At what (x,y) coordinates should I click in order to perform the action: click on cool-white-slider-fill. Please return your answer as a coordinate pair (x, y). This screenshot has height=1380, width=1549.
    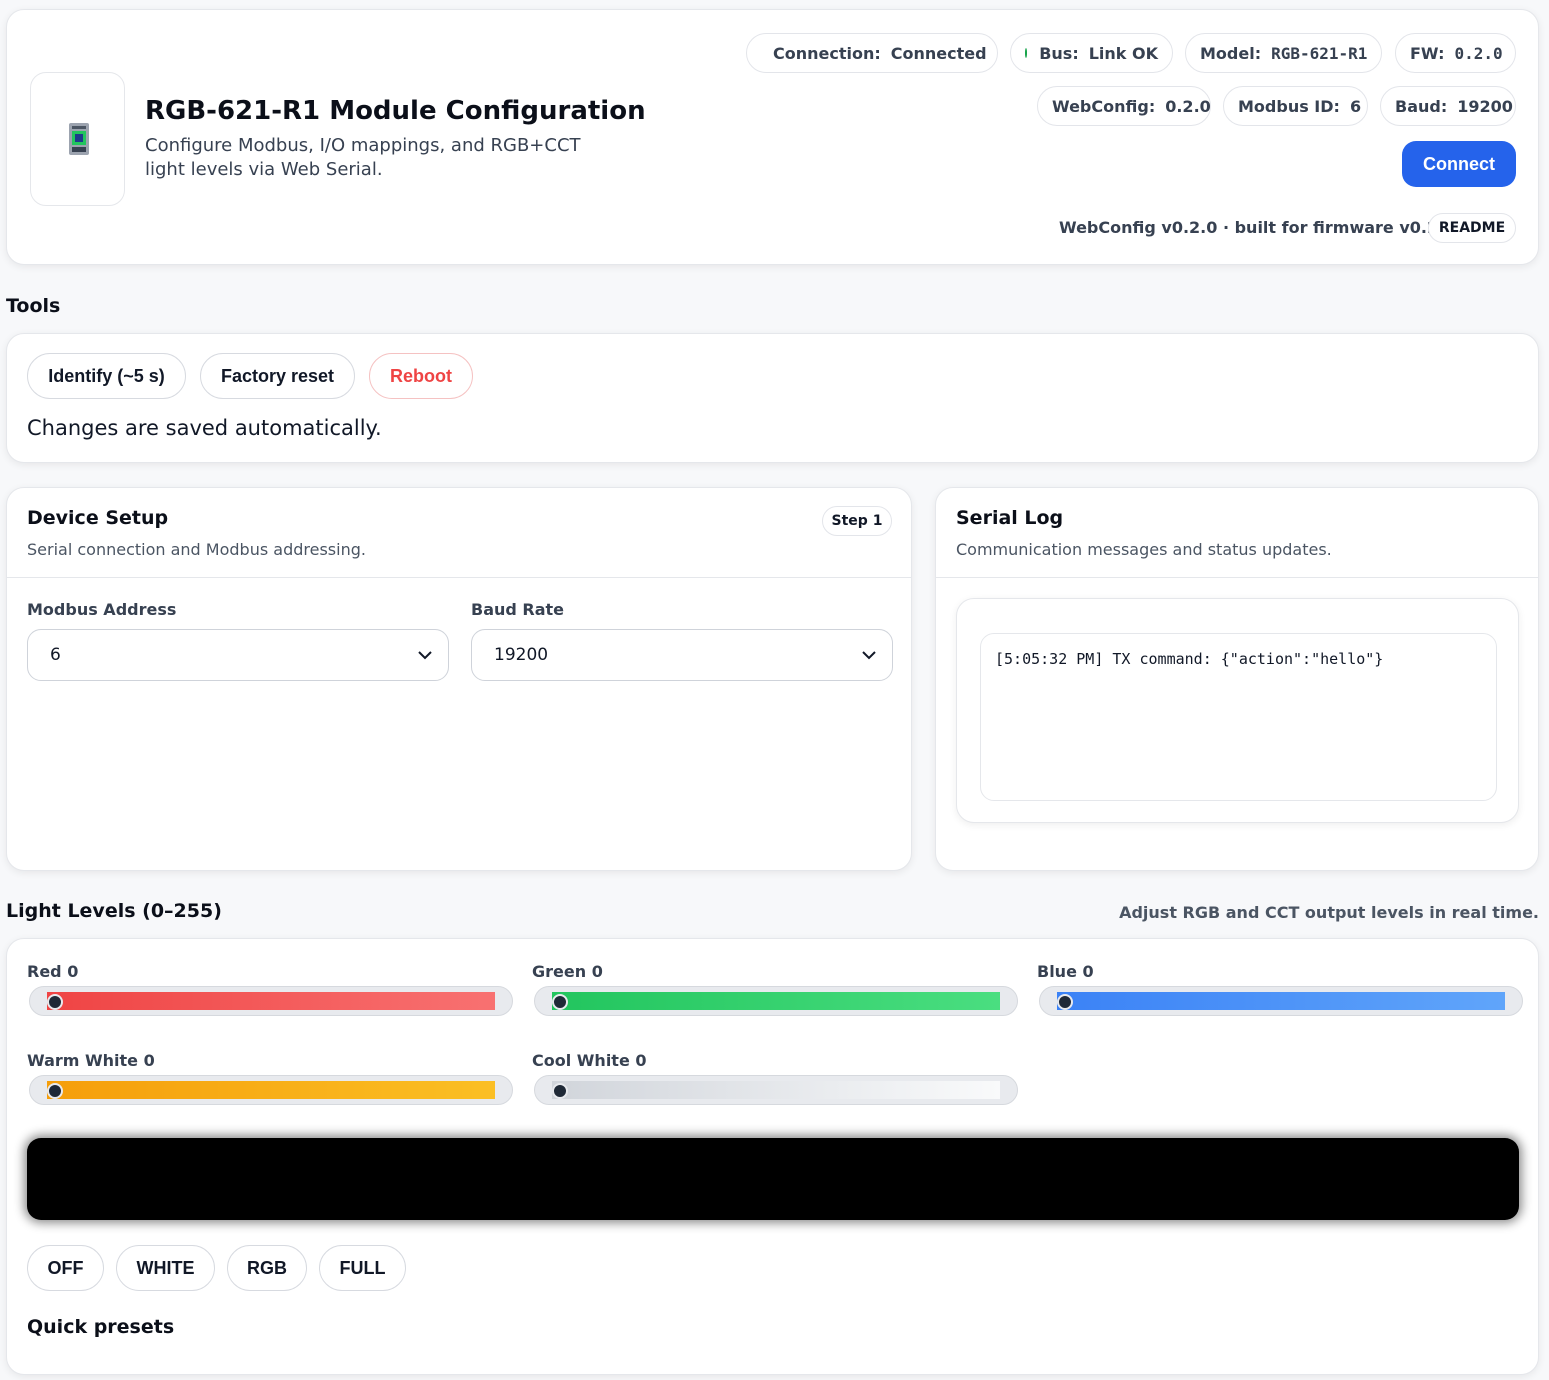
    Looking at the image, I should click on (776, 1090).